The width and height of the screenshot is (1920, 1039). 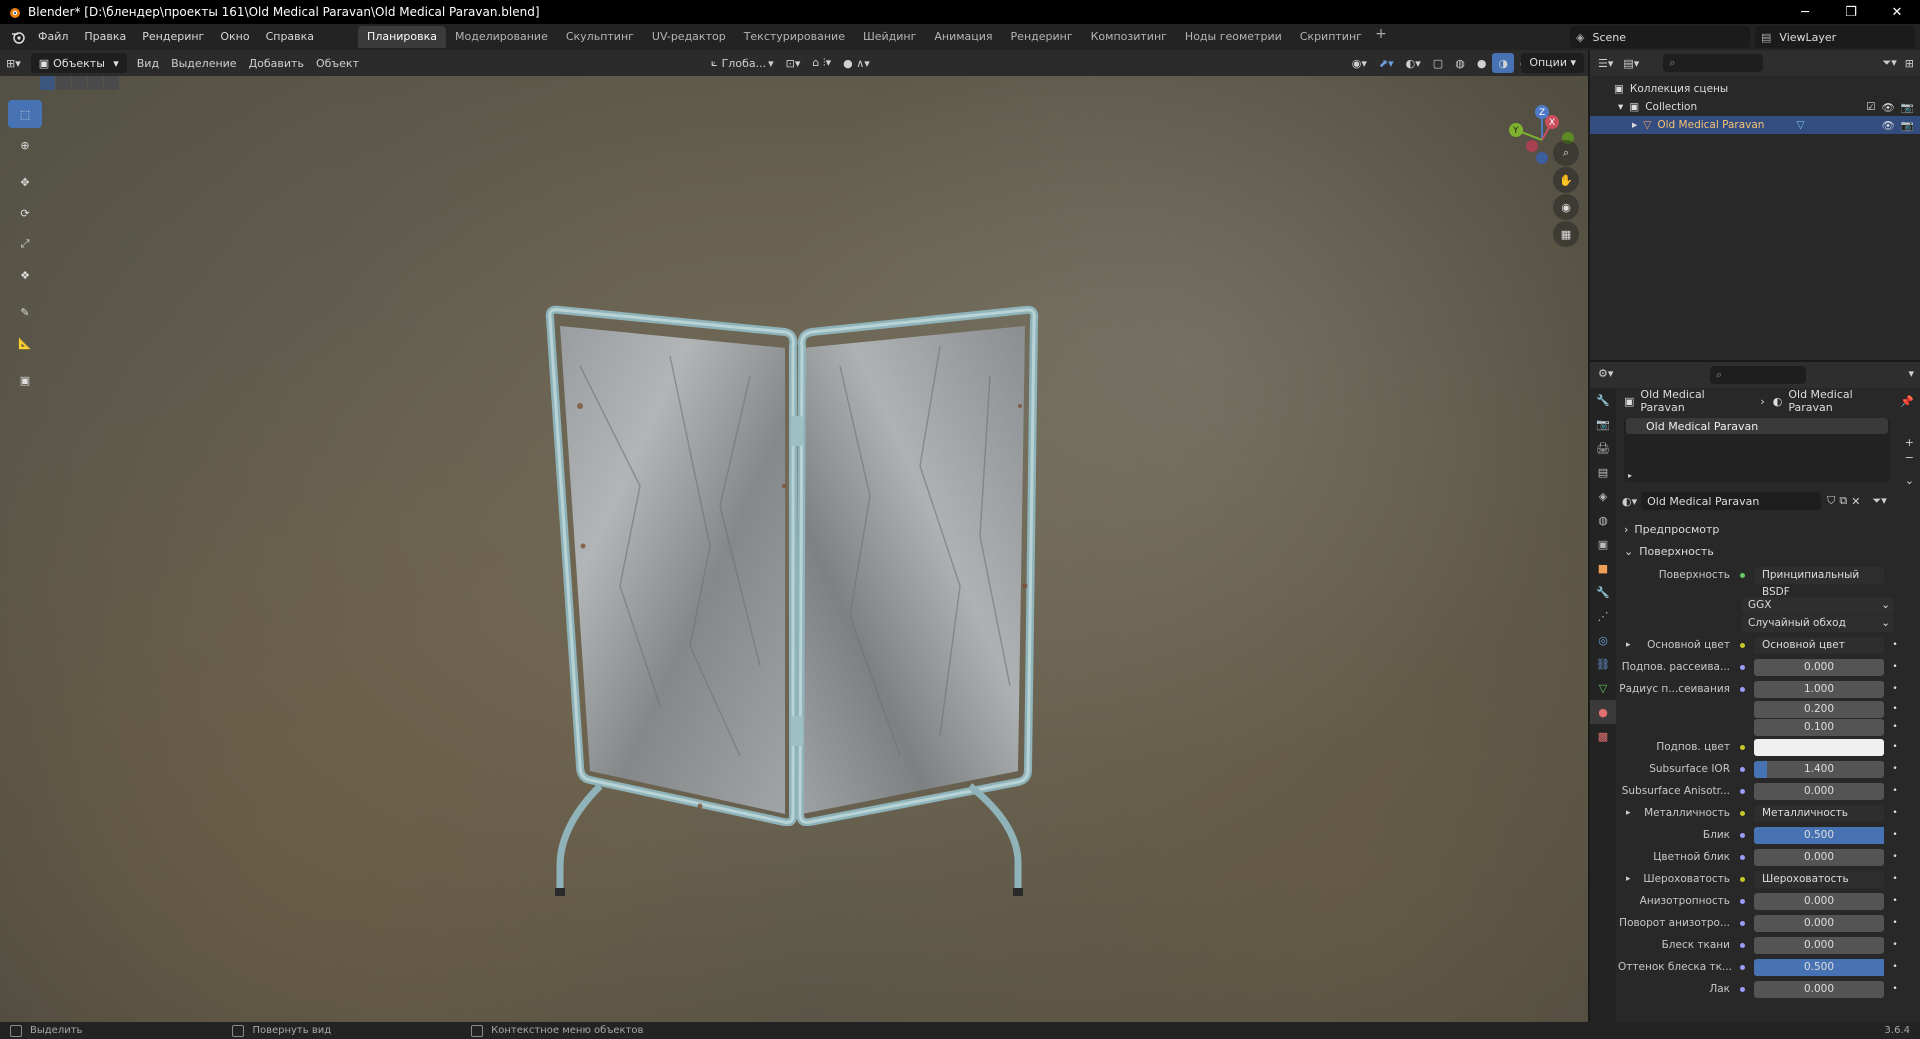 I want to click on tab-layout: Планировка, so click(x=402, y=37).